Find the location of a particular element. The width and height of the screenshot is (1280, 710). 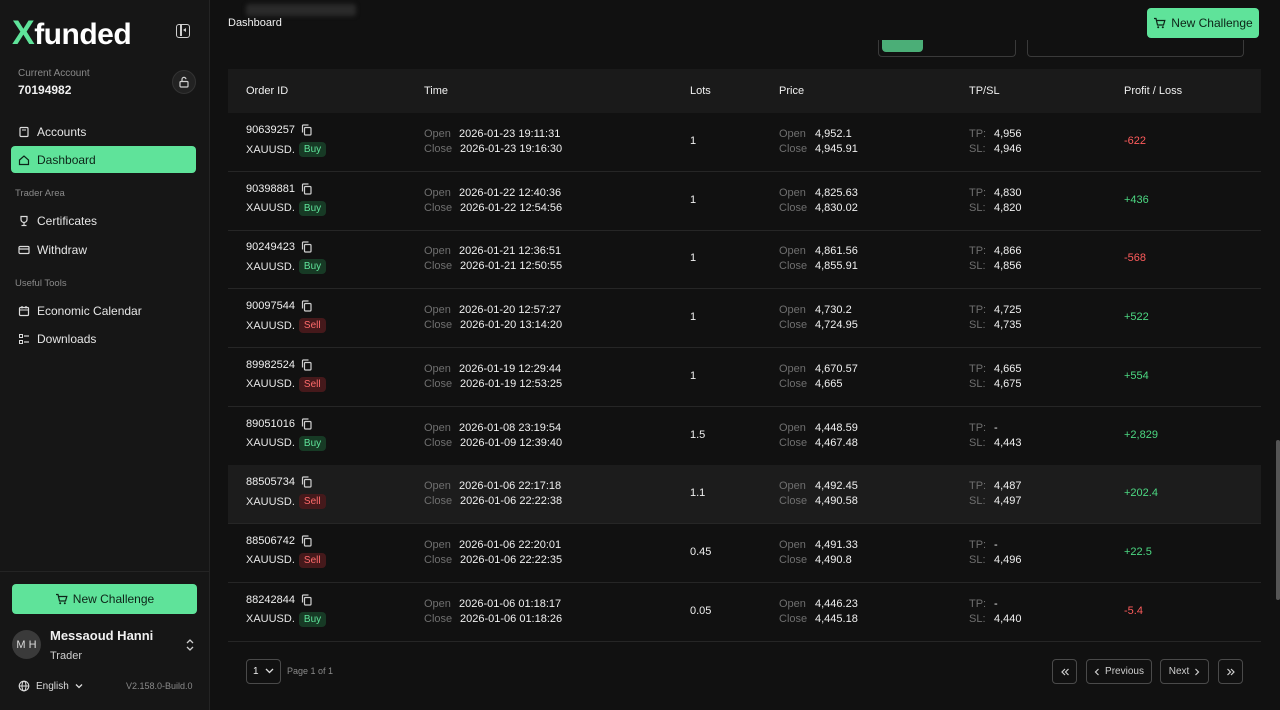

tp-value: 4,487 is located at coordinates (1008, 486).